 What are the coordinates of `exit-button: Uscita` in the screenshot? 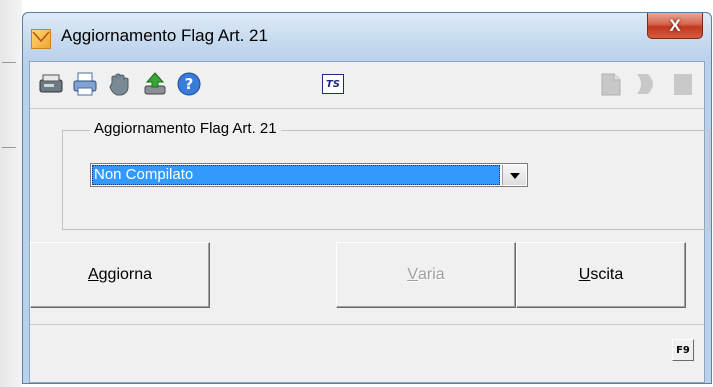 It's located at (601, 275).